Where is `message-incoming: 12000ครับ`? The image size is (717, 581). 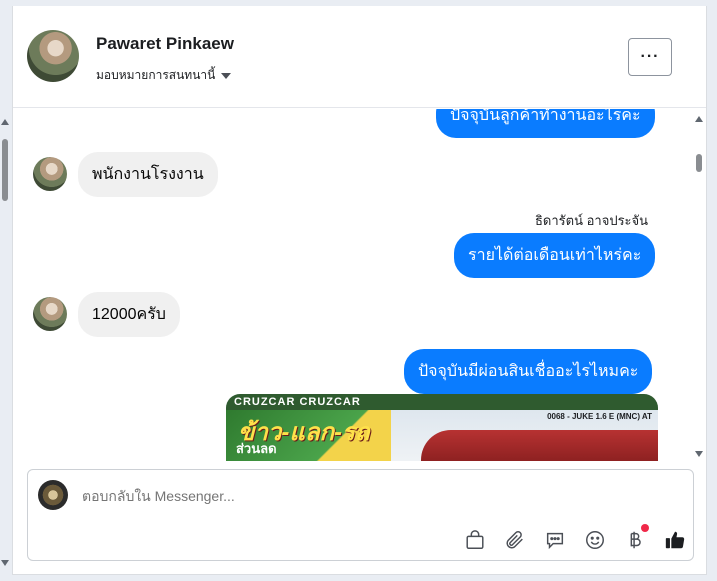
message-incoming: 12000ครับ is located at coordinates (129, 314).